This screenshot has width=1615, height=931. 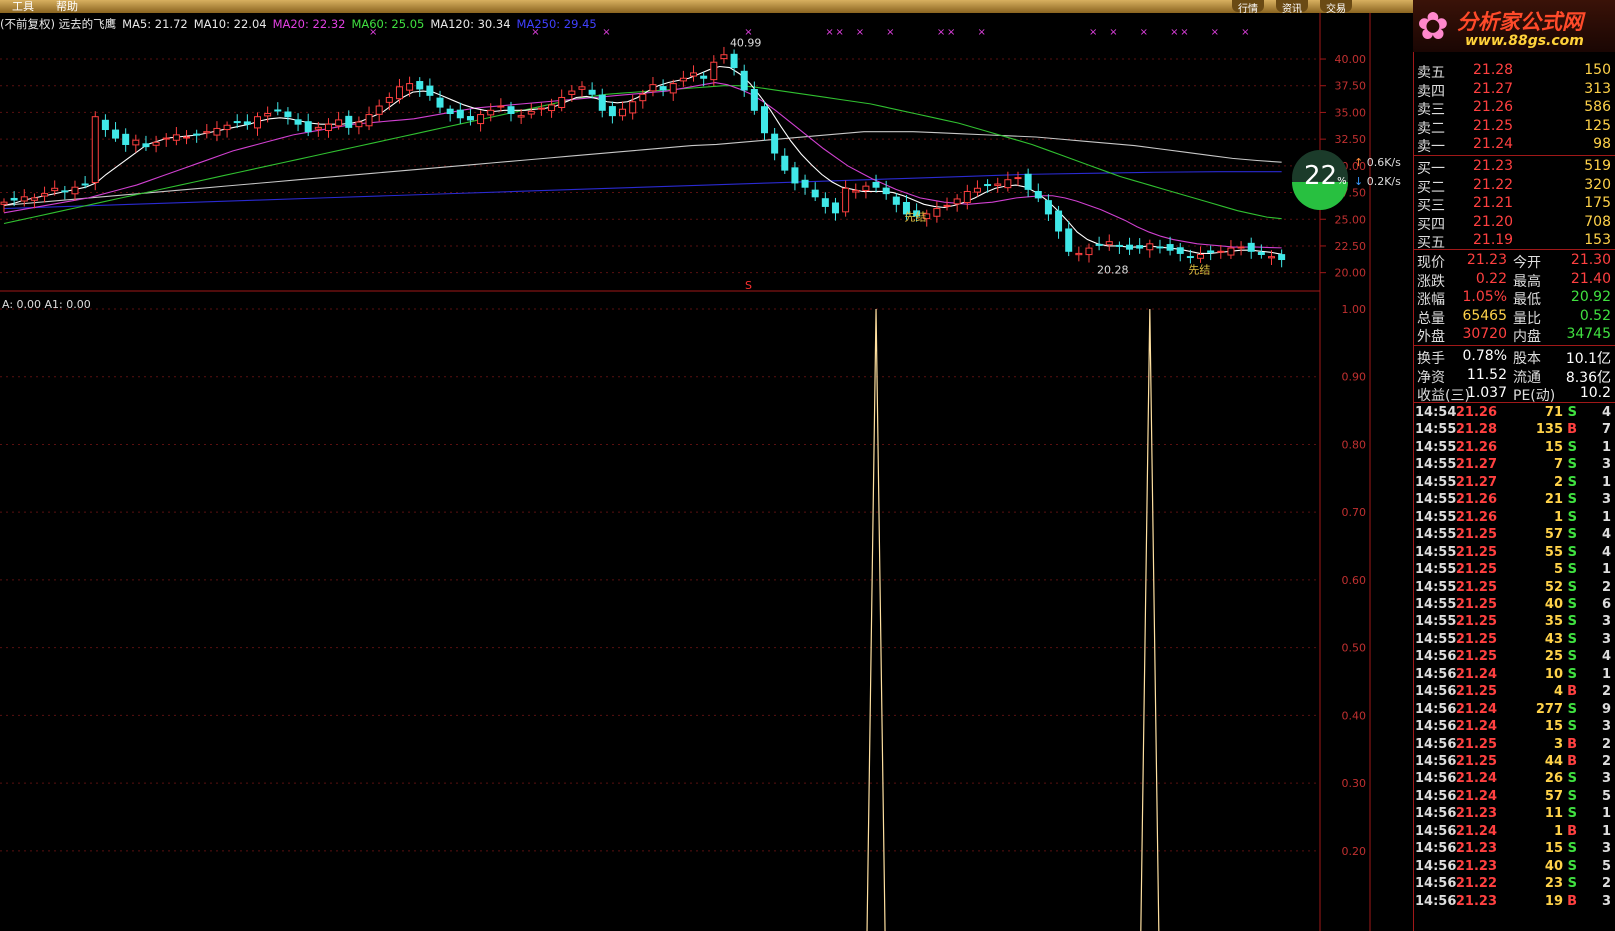 What do you see at coordinates (1514, 376) in the screenshot?
I see `info-row: 净资 11.52 流通 8.36亿` at bounding box center [1514, 376].